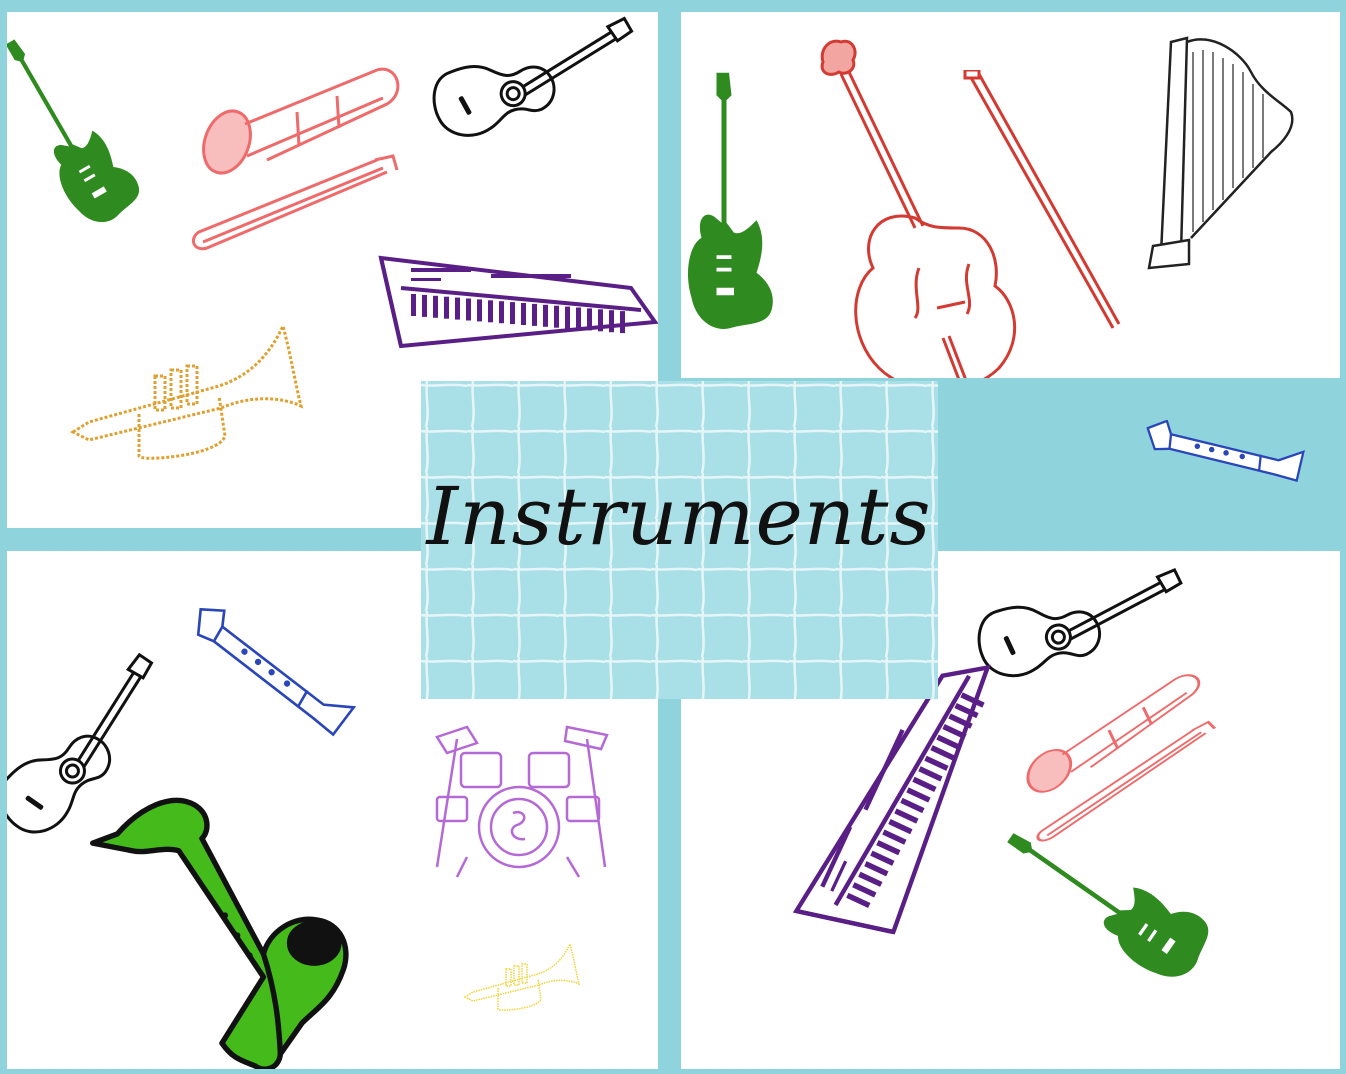  I want to click on title-wrapper: Instruments, so click(679, 540).